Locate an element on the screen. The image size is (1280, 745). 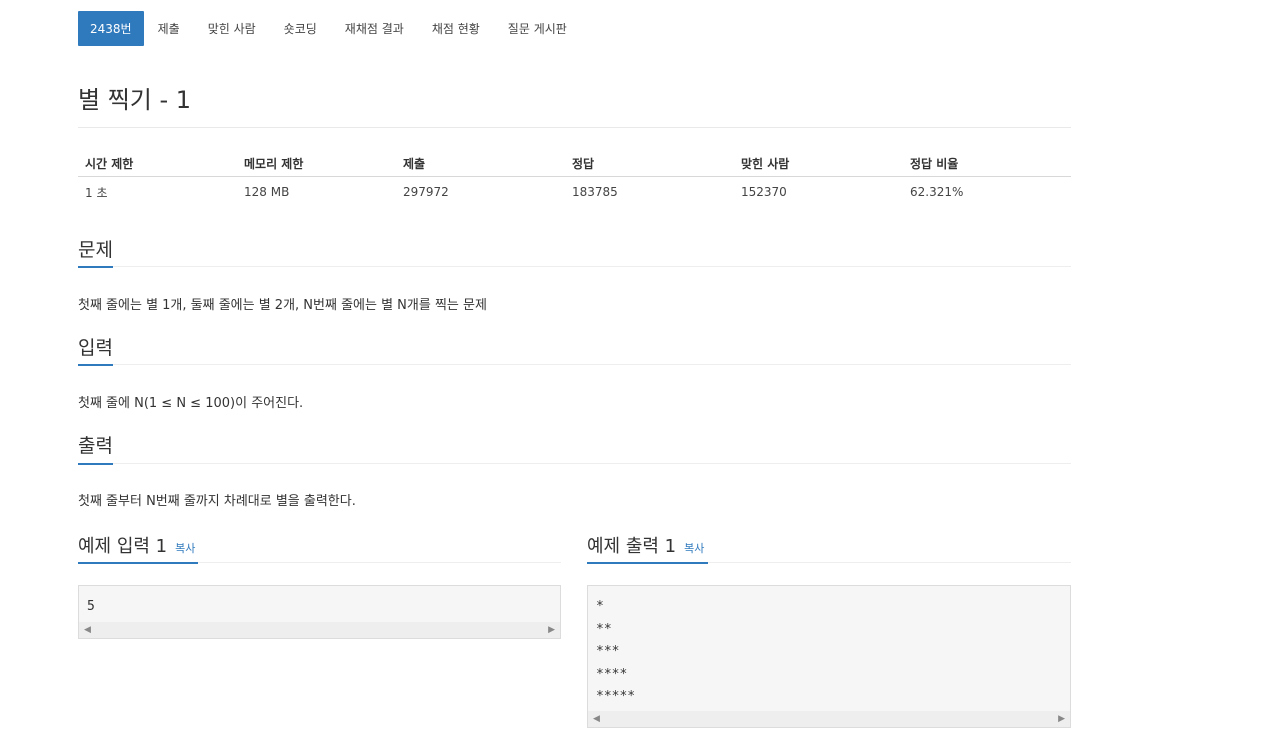
sample-input-line: 5 is located at coordinates (91, 606).